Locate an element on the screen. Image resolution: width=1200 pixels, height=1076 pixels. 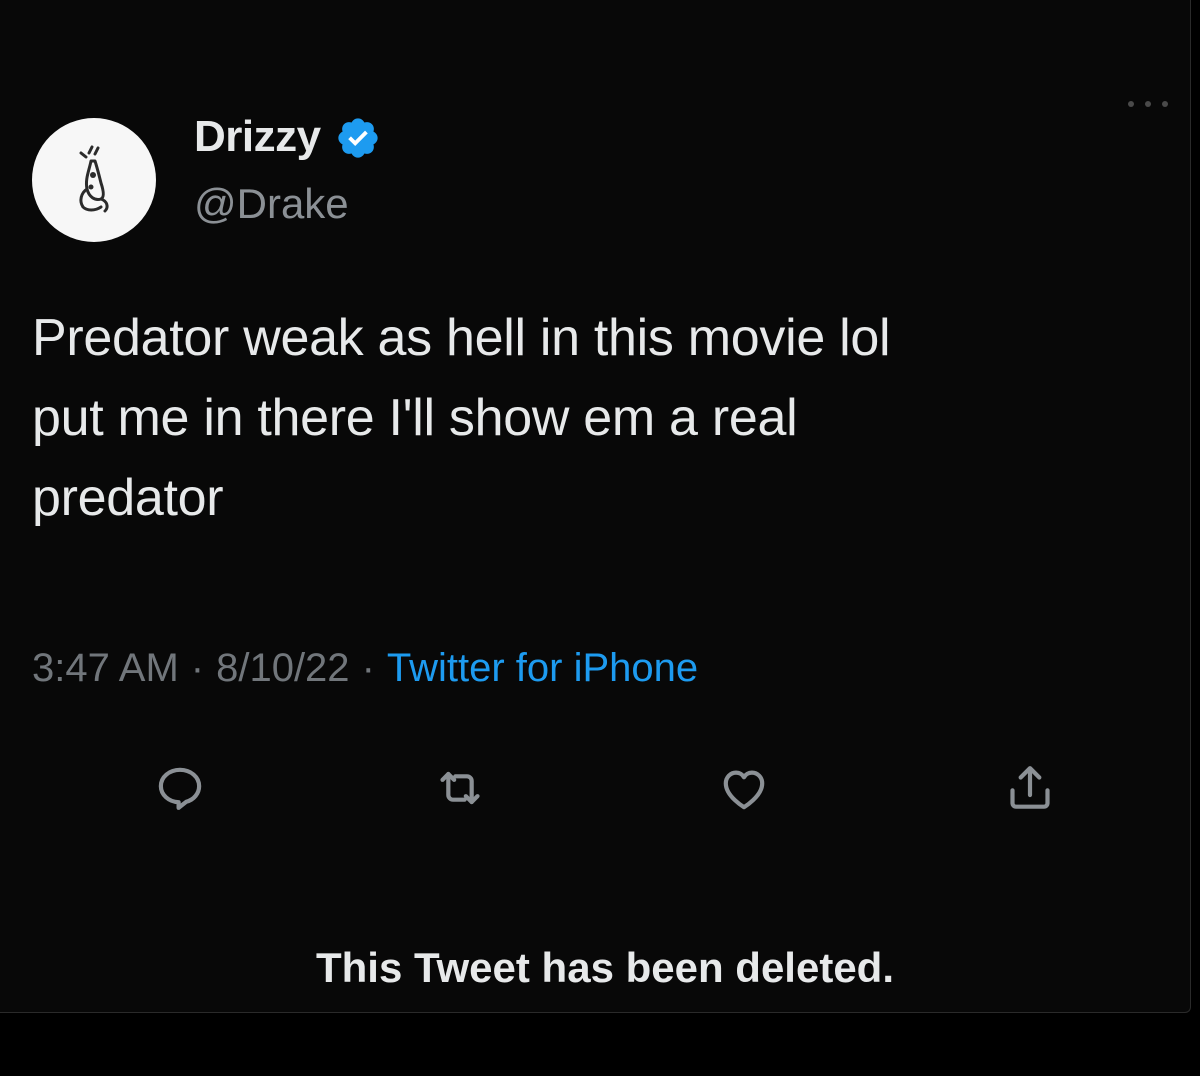
tweet-time: 3:47 AM is located at coordinates (105, 668).